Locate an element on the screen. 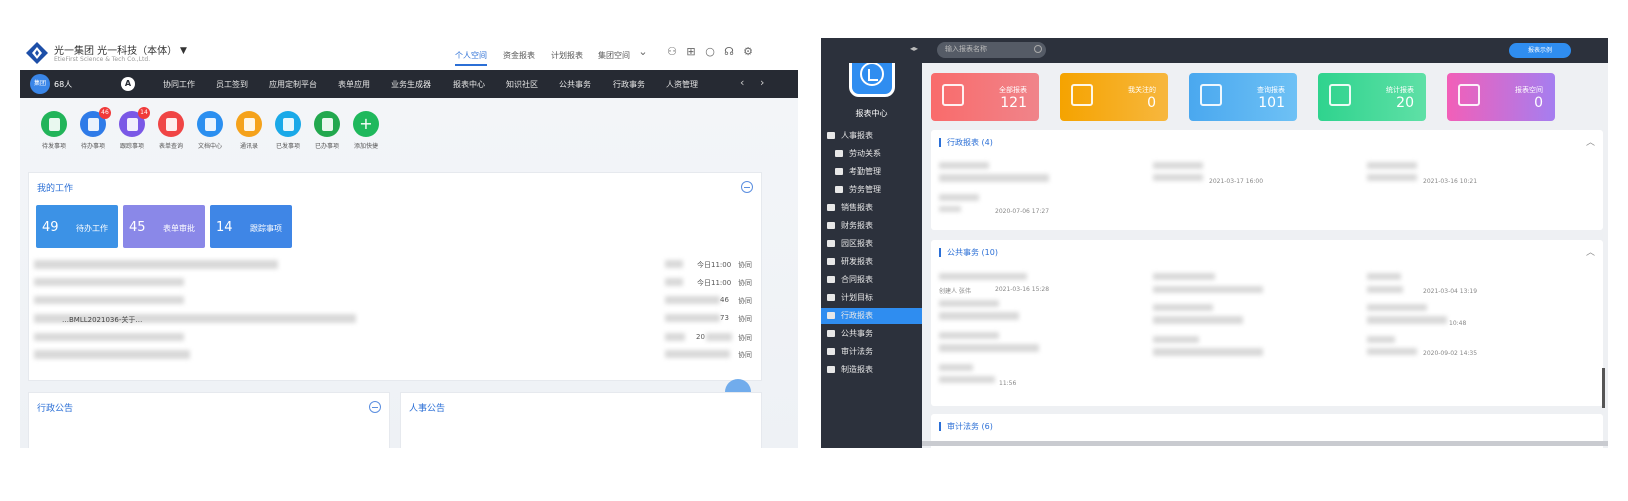 Image resolution: width=1628 pixels, height=501 pixels. tile-followed: 我关注的 0 is located at coordinates (1114, 97).